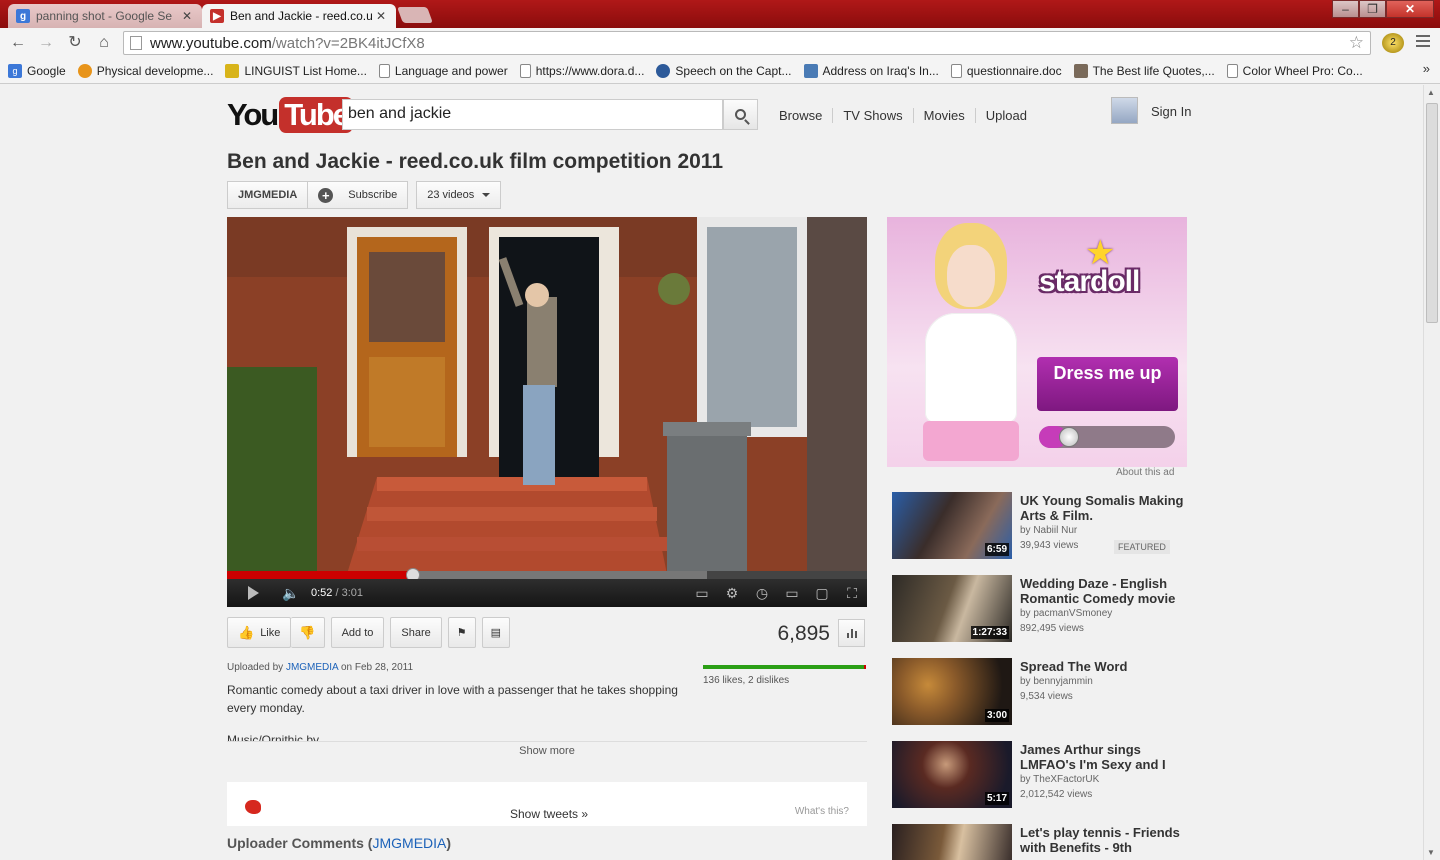 This screenshot has width=1440, height=860. Describe the element at coordinates (1345, 9) in the screenshot. I see `minimize-button: –` at that location.